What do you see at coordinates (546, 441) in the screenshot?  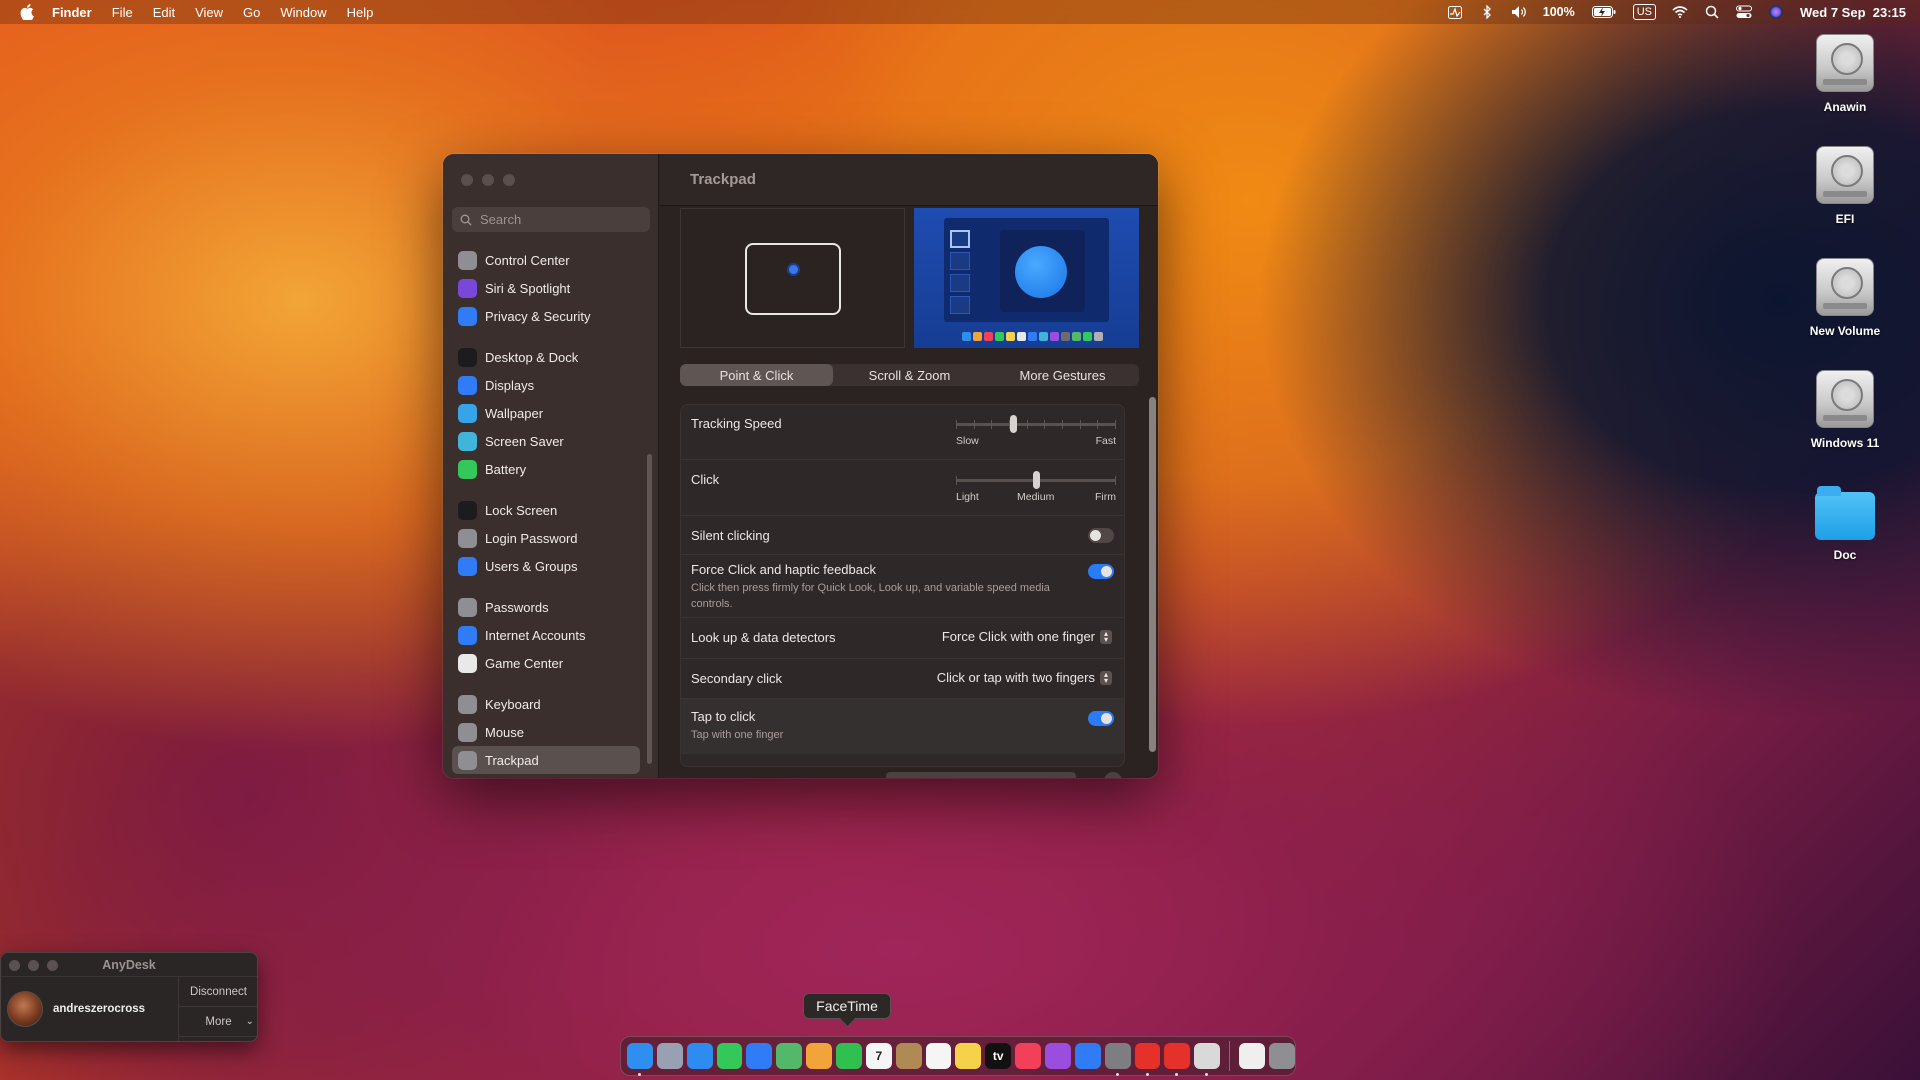 I see `sidebar-item-screen-saver: Screen Saver` at bounding box center [546, 441].